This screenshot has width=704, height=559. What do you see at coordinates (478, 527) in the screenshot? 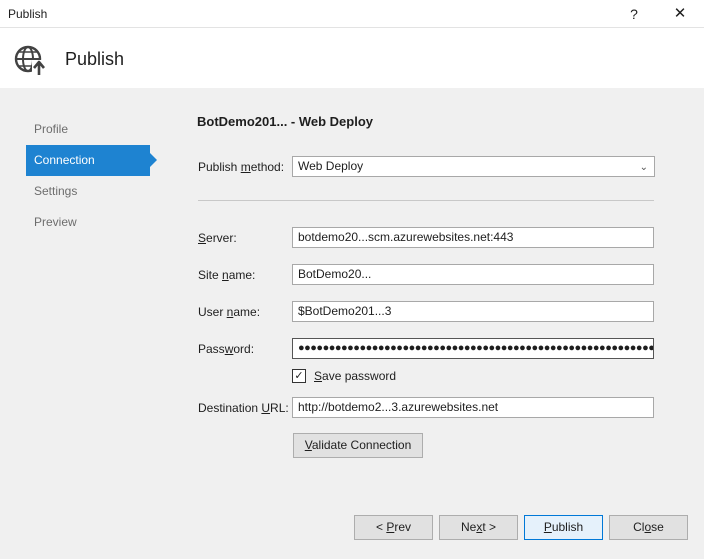
I see `next-button: Next >` at bounding box center [478, 527].